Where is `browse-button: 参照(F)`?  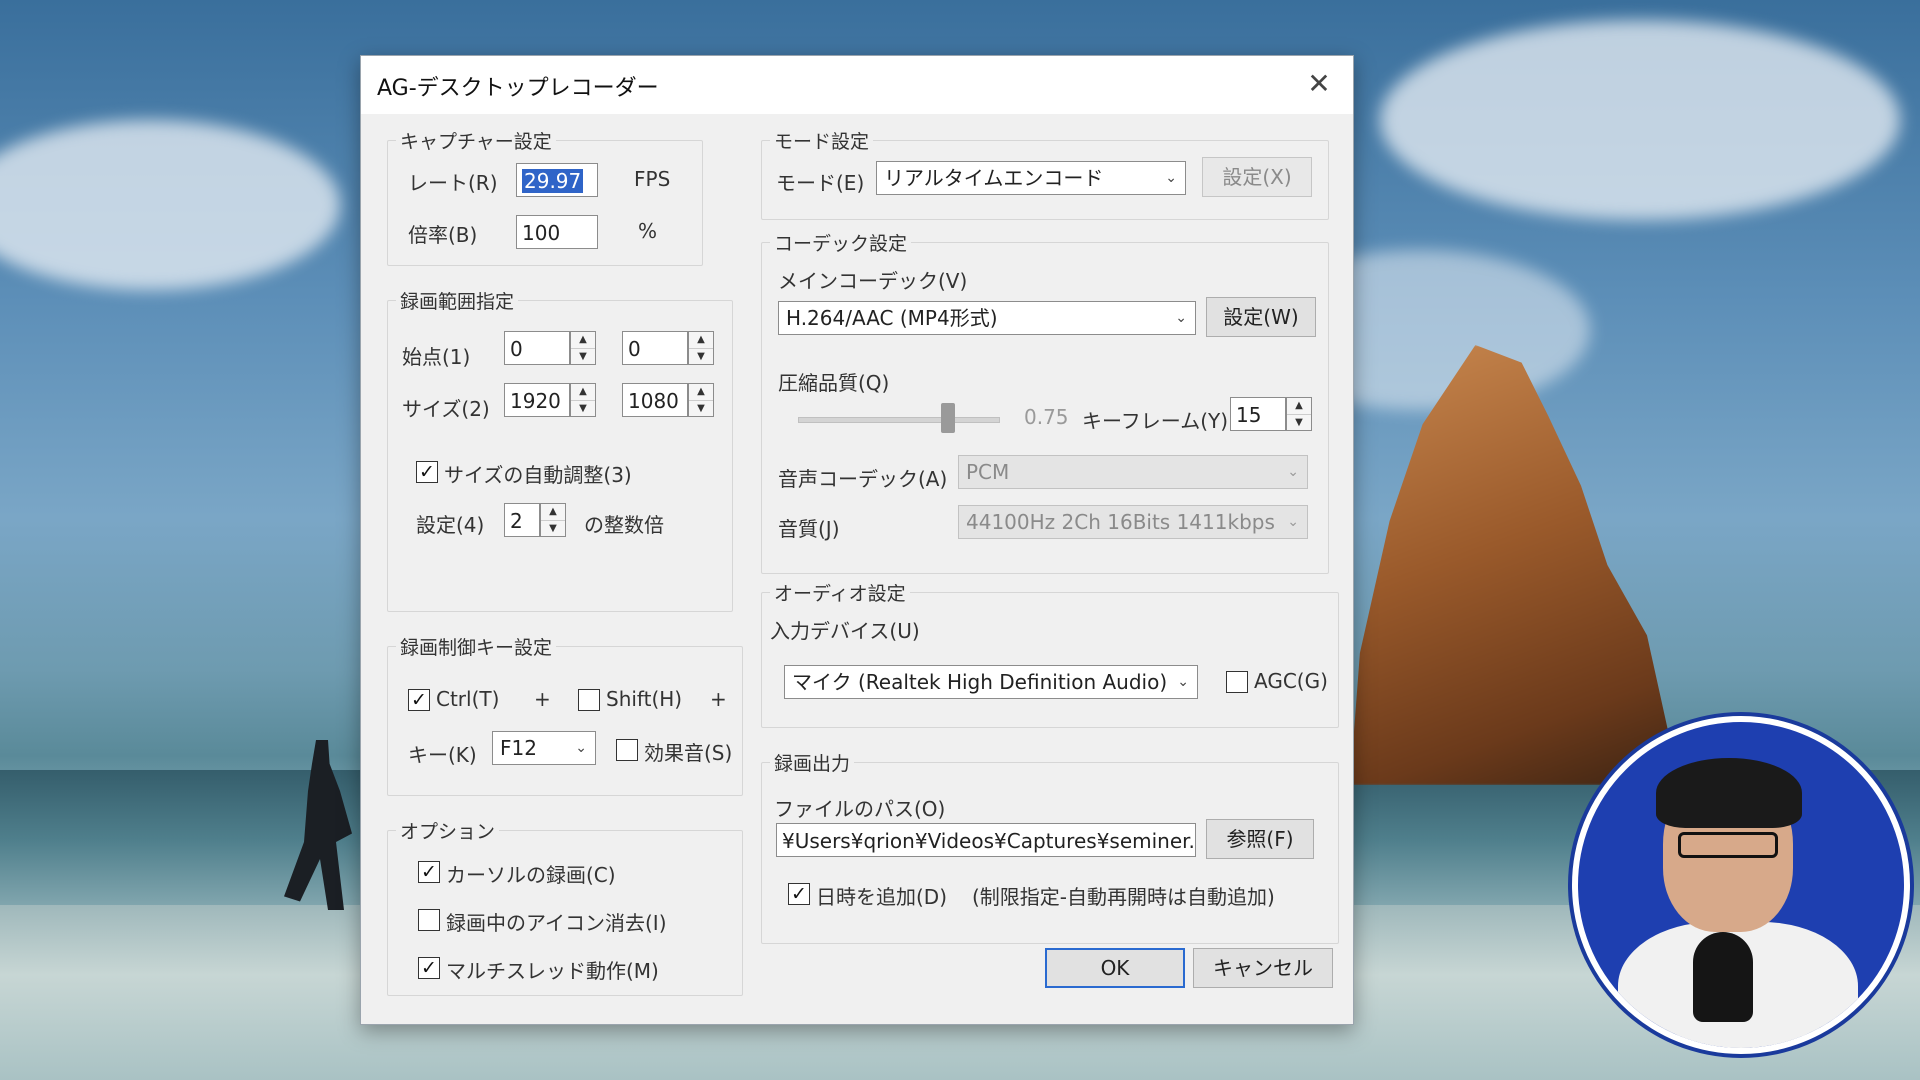
browse-button: 参照(F) is located at coordinates (1260, 839).